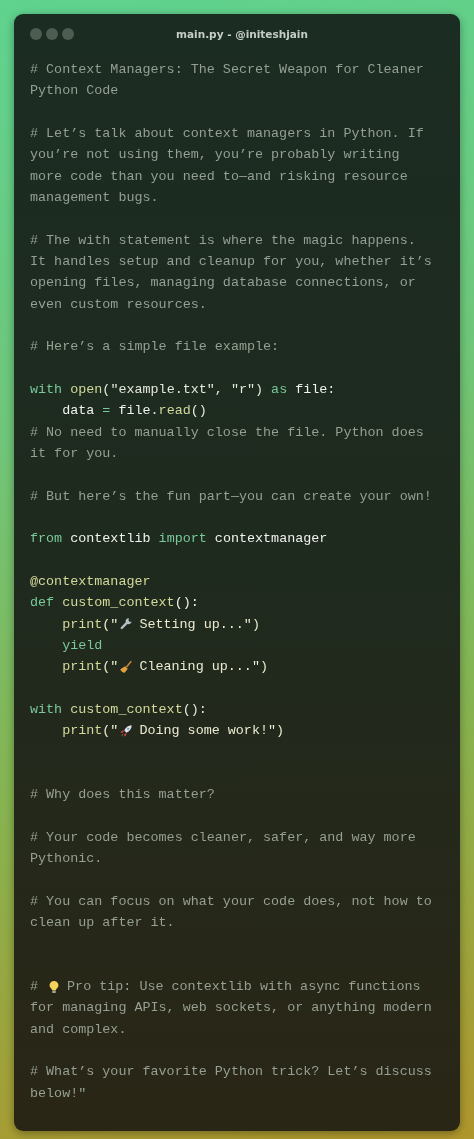 The width and height of the screenshot is (474, 1139). Describe the element at coordinates (227, 432) in the screenshot. I see `code-text: # No need to manually close the file. Python does` at that location.